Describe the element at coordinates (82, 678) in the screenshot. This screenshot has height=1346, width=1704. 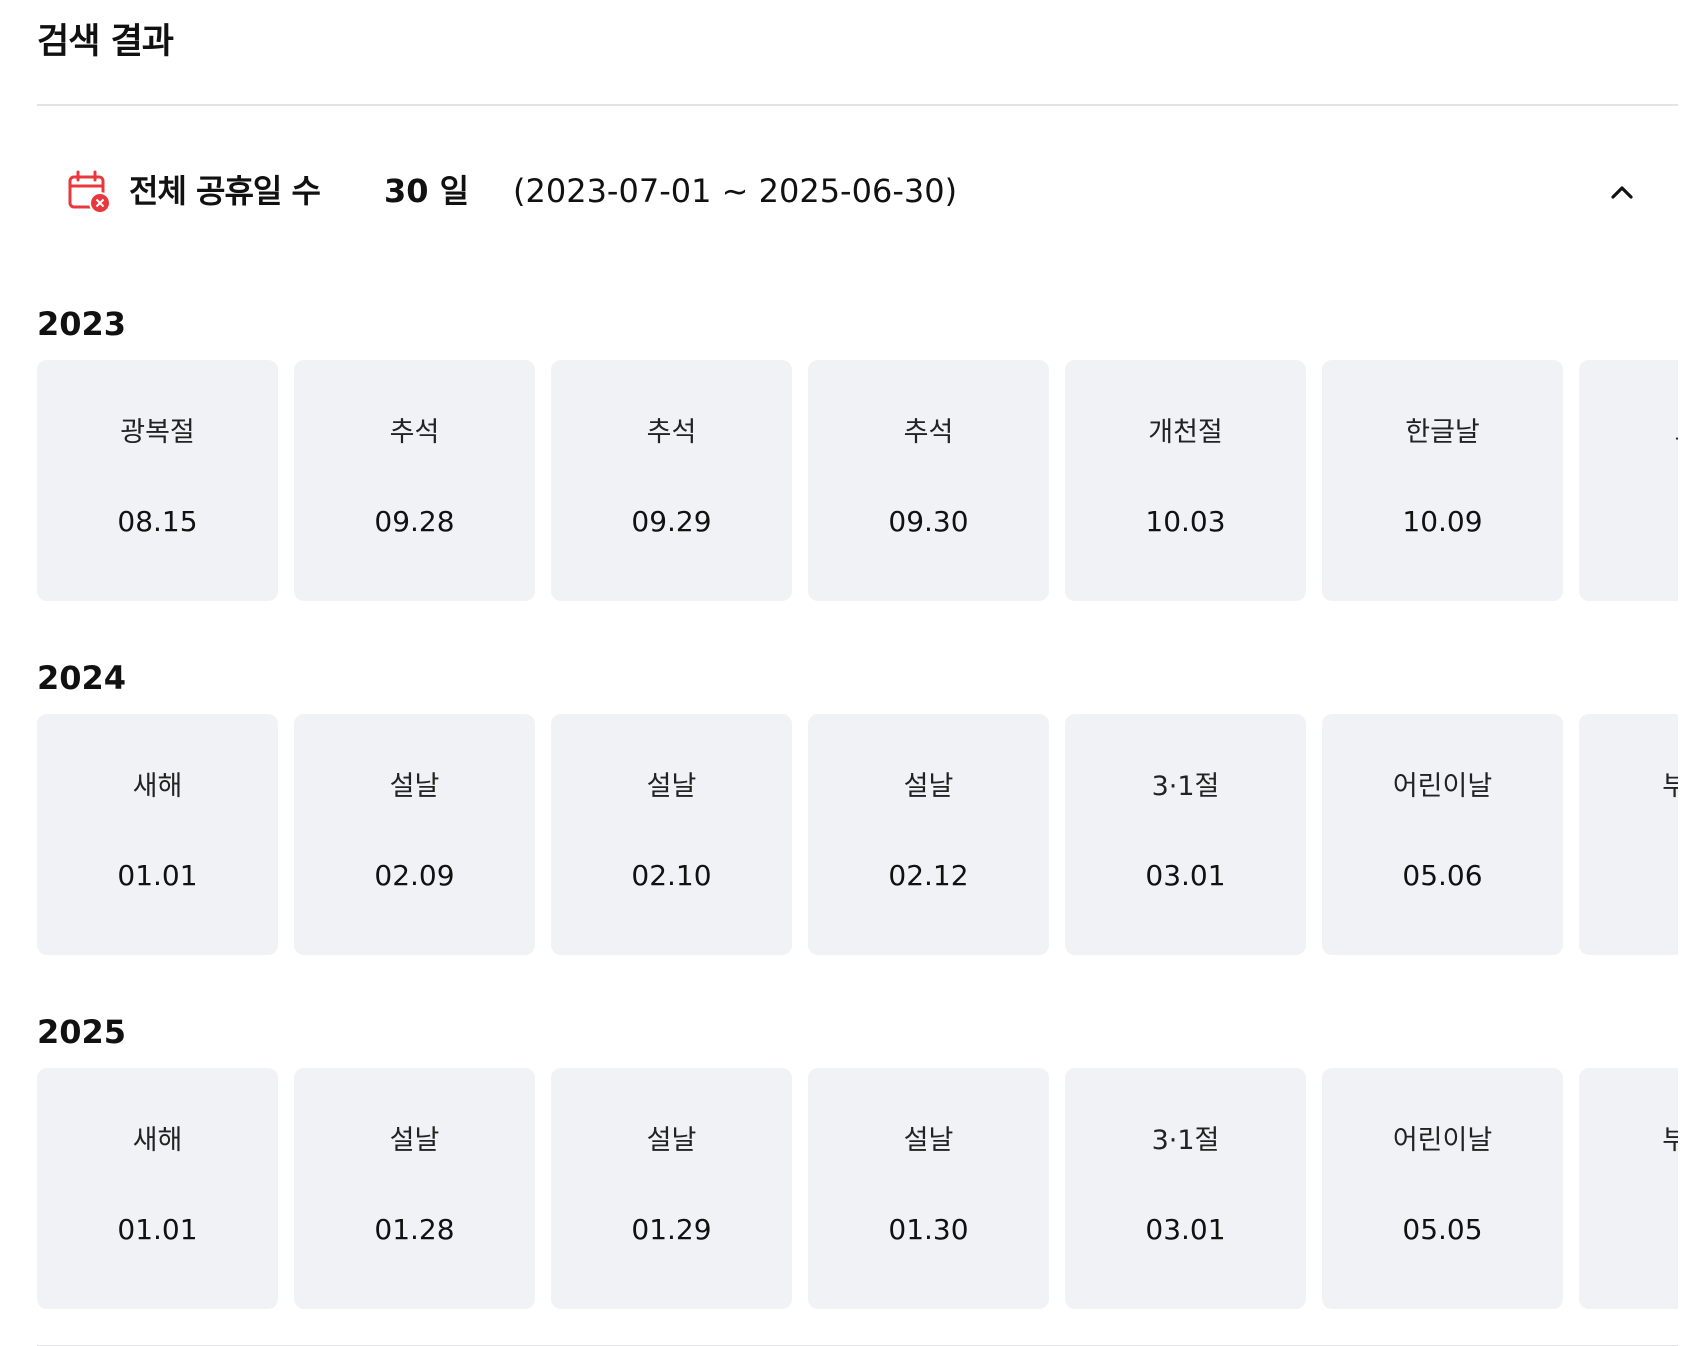
I see `year-label: 2024` at that location.